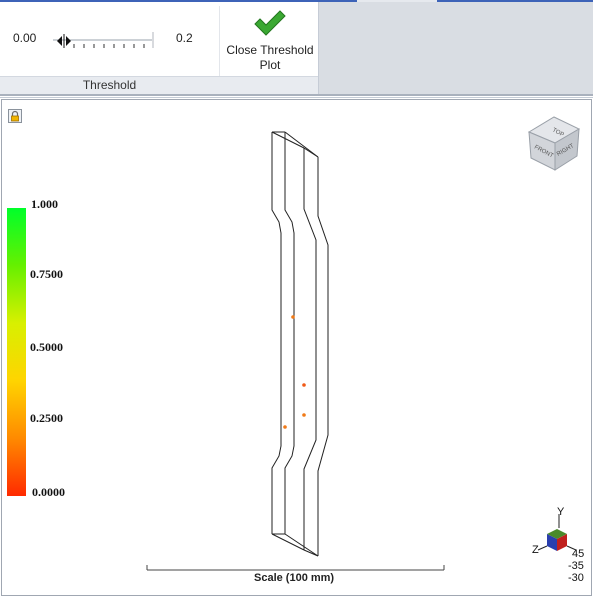  Describe the element at coordinates (294, 578) in the screenshot. I see `scale-label: Scale (100 mm)` at that location.